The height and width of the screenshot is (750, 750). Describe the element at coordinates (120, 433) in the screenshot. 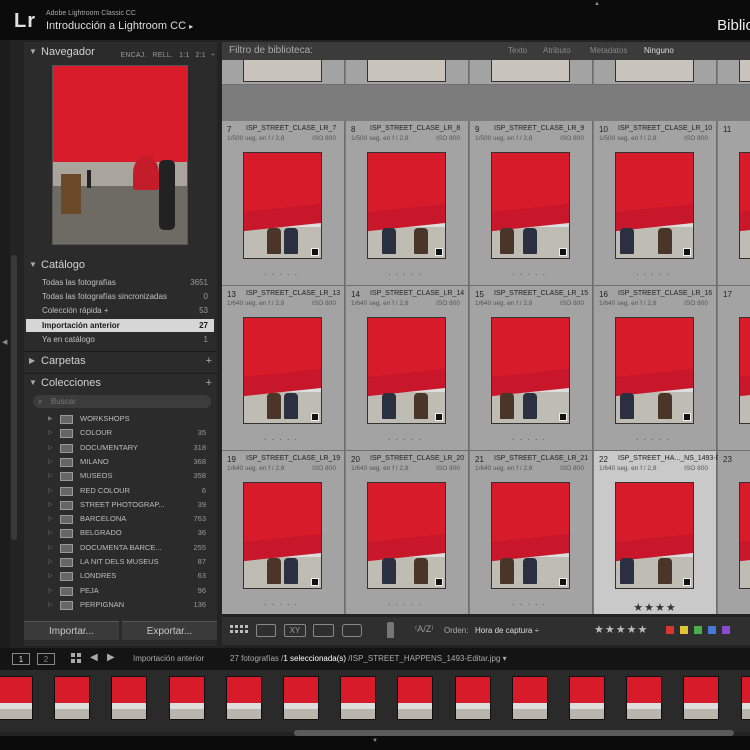

I see `collection-item: ▷ COLOUR 35` at that location.